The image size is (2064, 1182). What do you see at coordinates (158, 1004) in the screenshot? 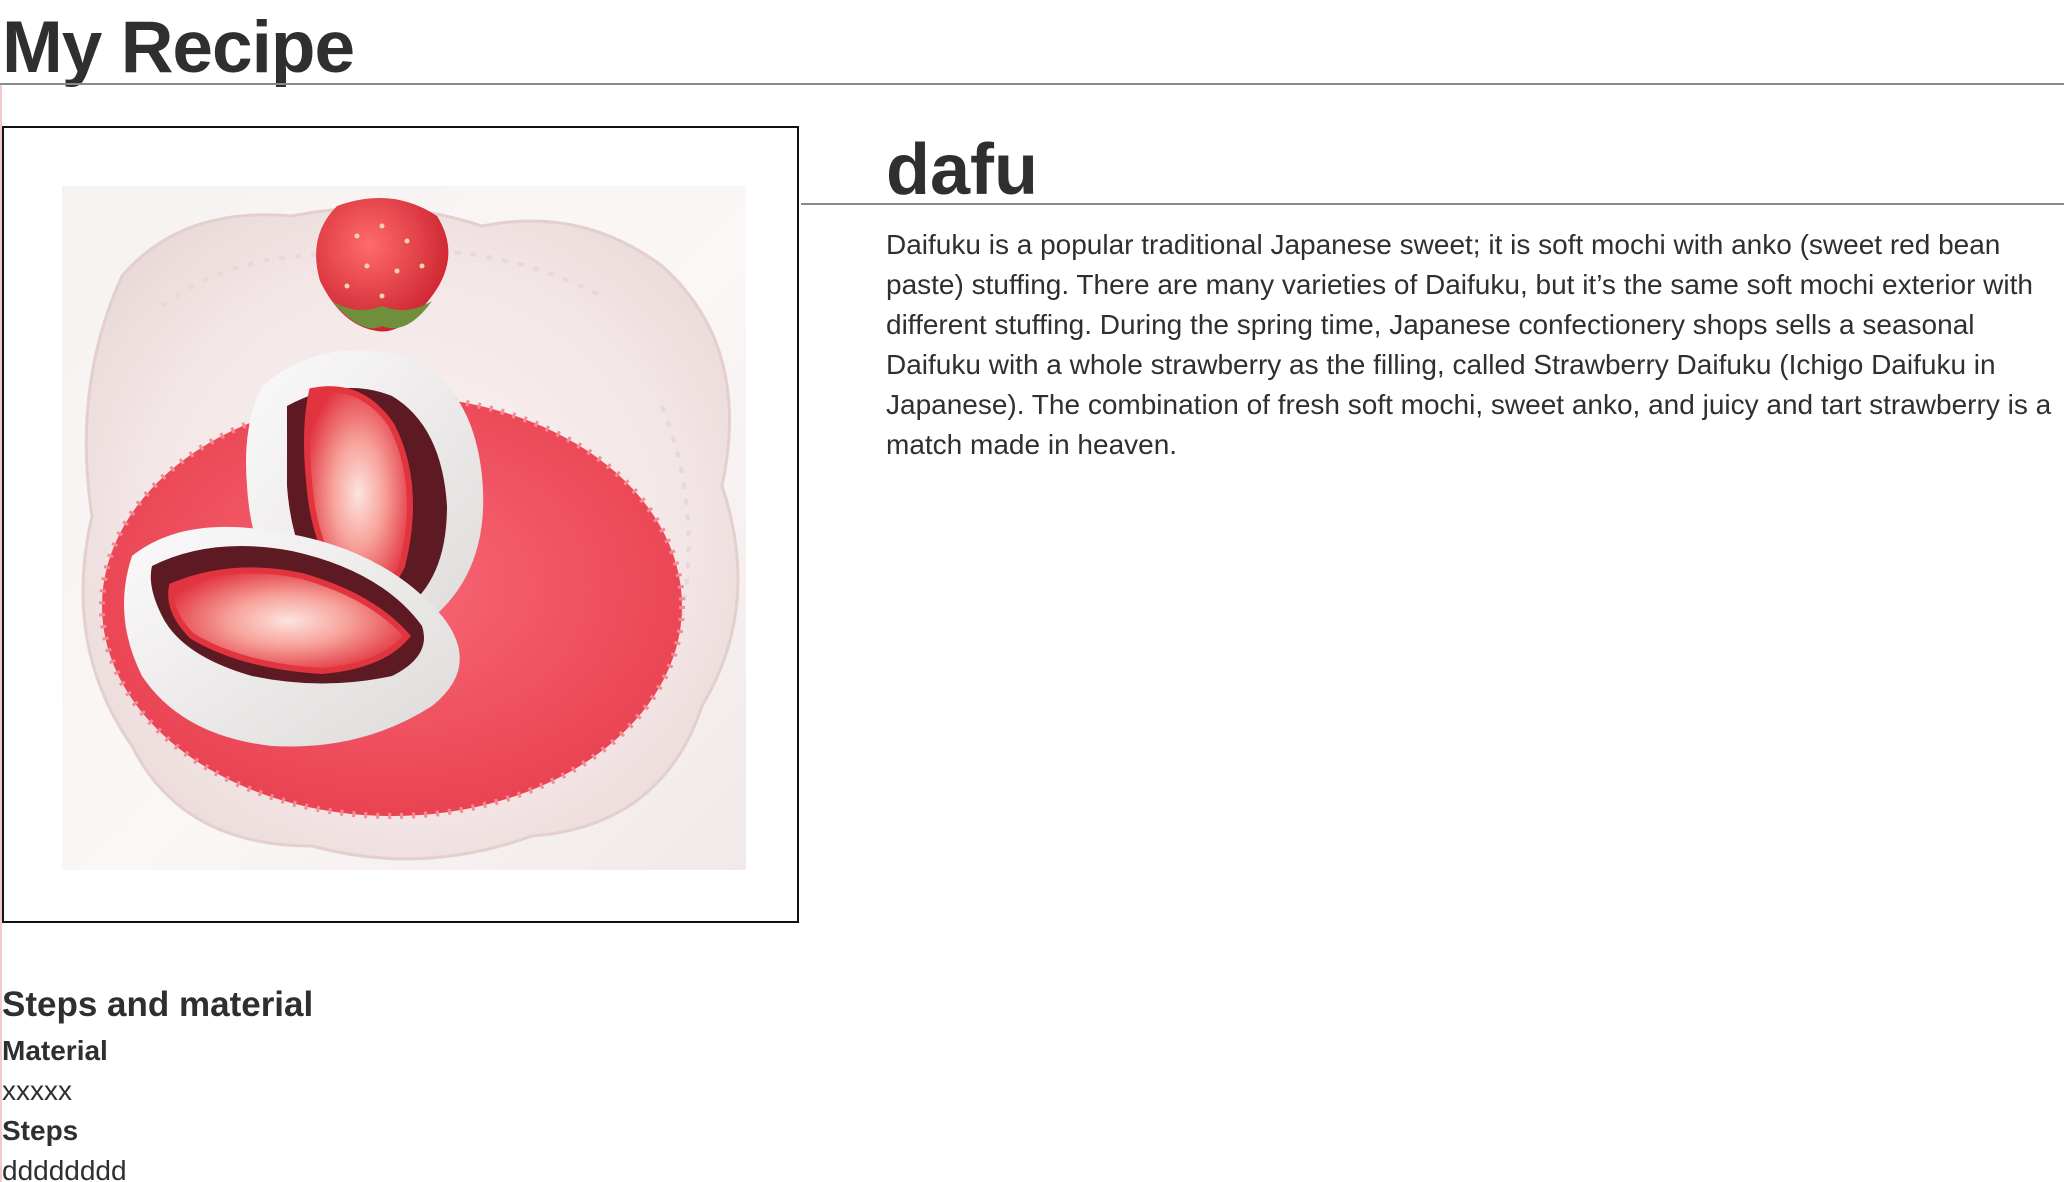
I see `steps-material-heading: Steps and material` at bounding box center [158, 1004].